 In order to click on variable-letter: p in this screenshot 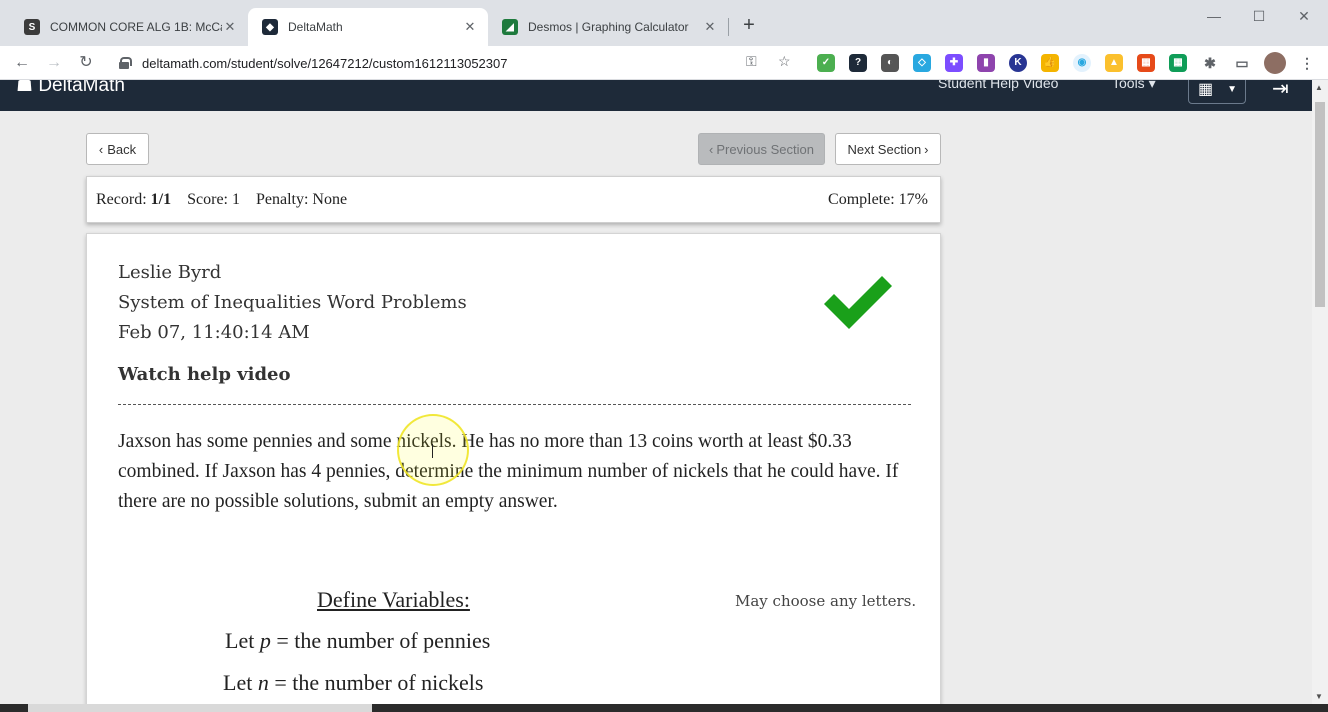, I will do `click(265, 640)`.